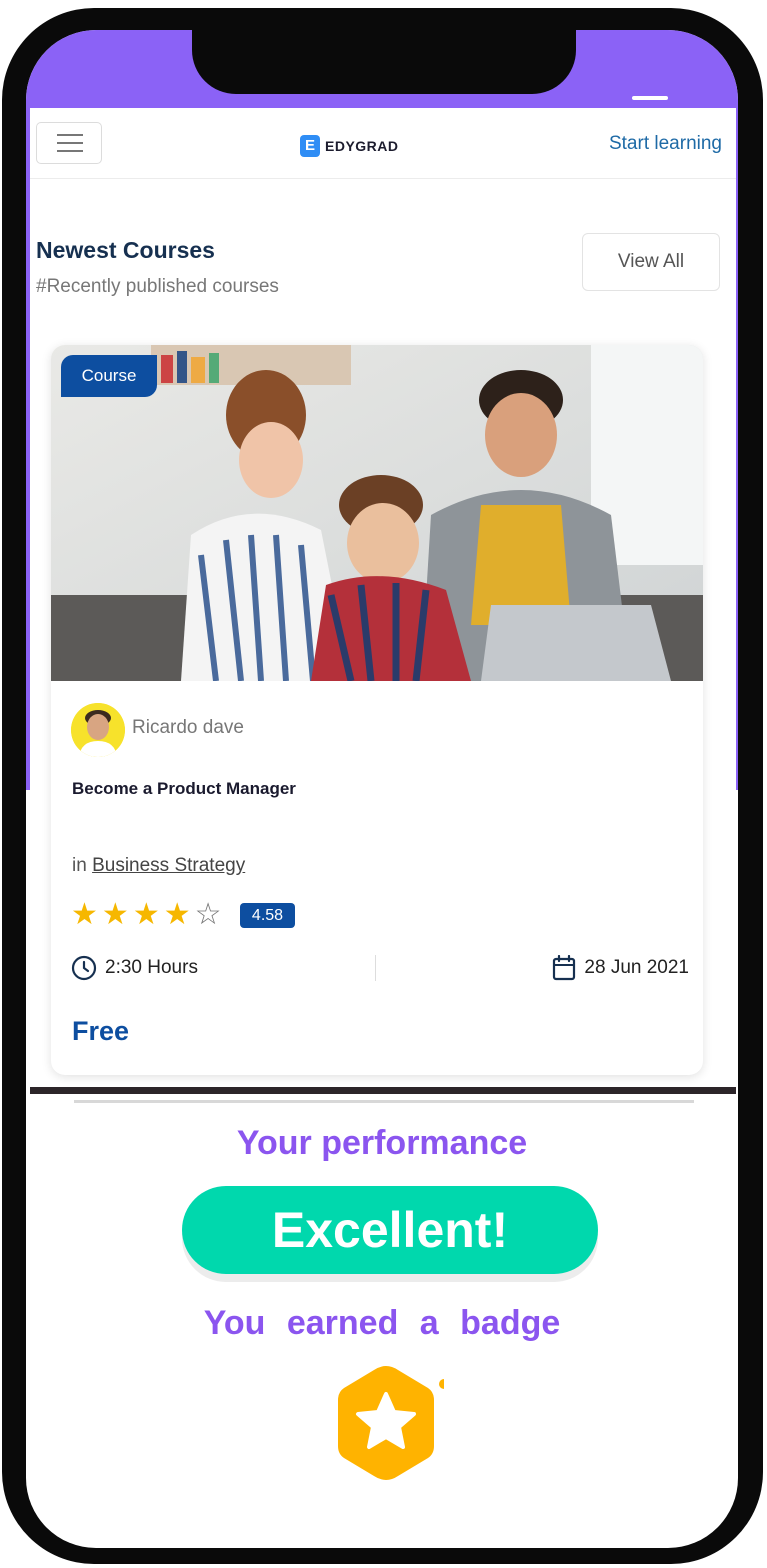 This screenshot has width=767, height=1568. Describe the element at coordinates (636, 967) in the screenshot. I see `date-text: 28 Jun 2021` at that location.